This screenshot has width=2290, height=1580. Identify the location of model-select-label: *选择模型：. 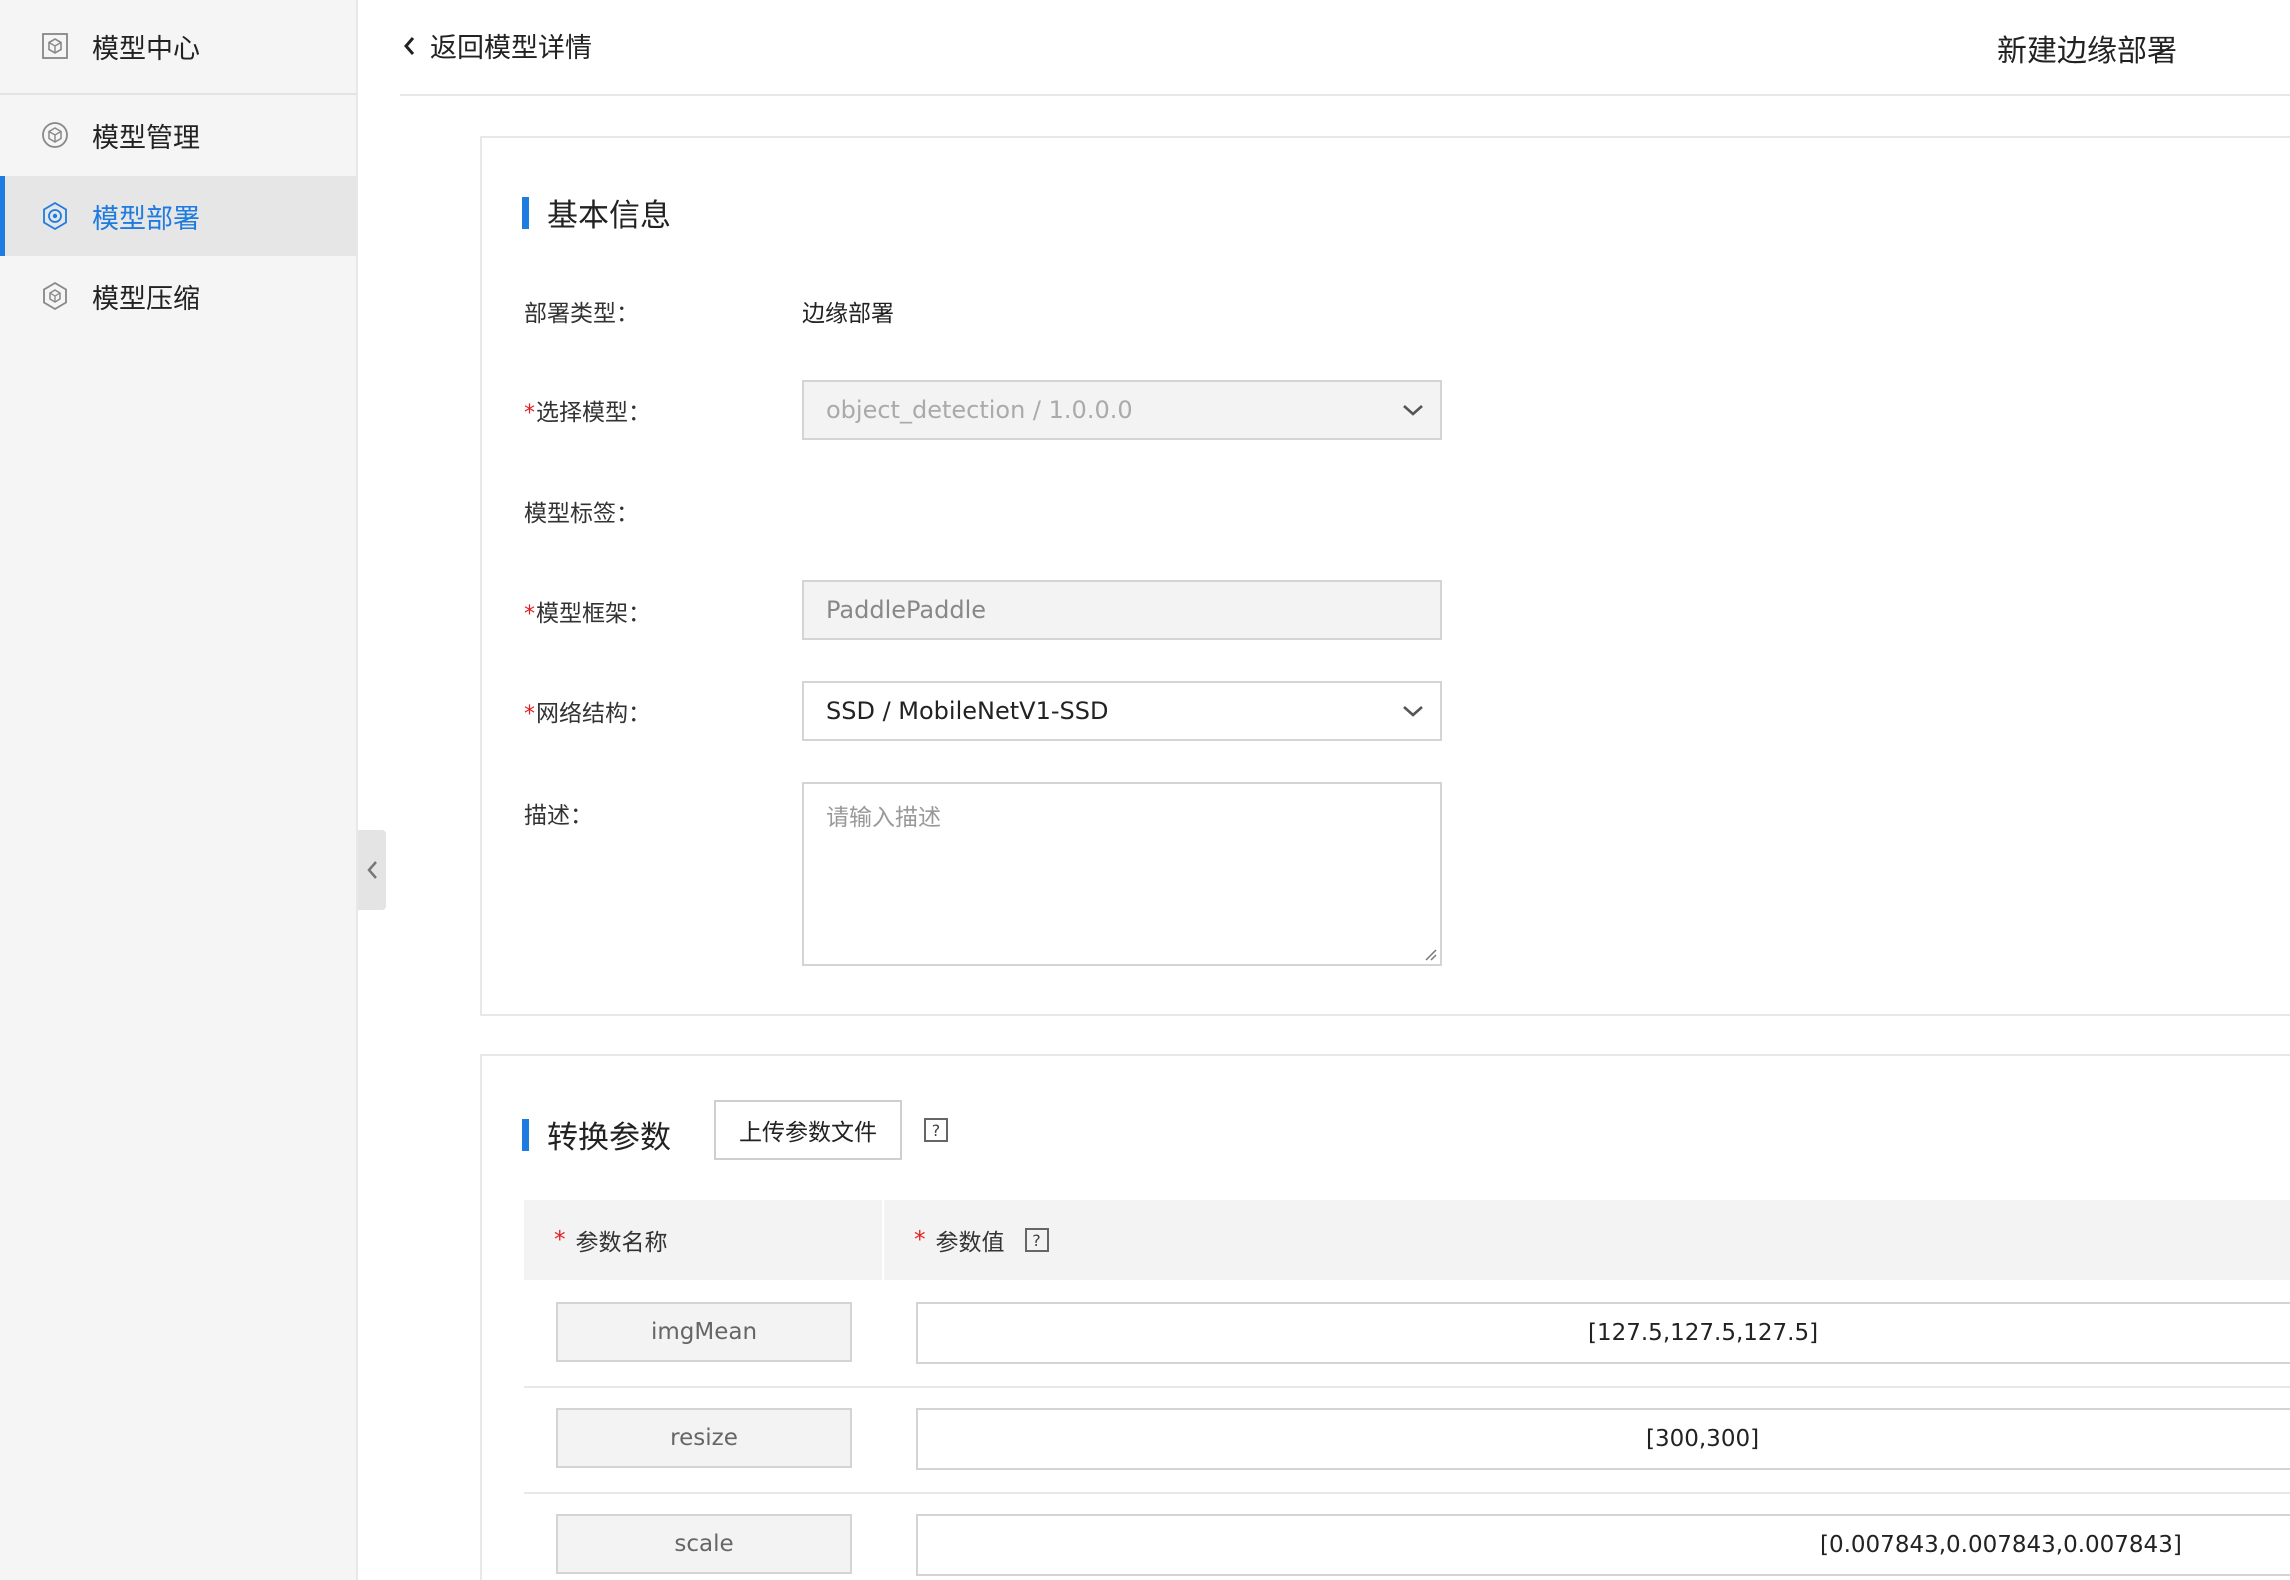
(587, 410).